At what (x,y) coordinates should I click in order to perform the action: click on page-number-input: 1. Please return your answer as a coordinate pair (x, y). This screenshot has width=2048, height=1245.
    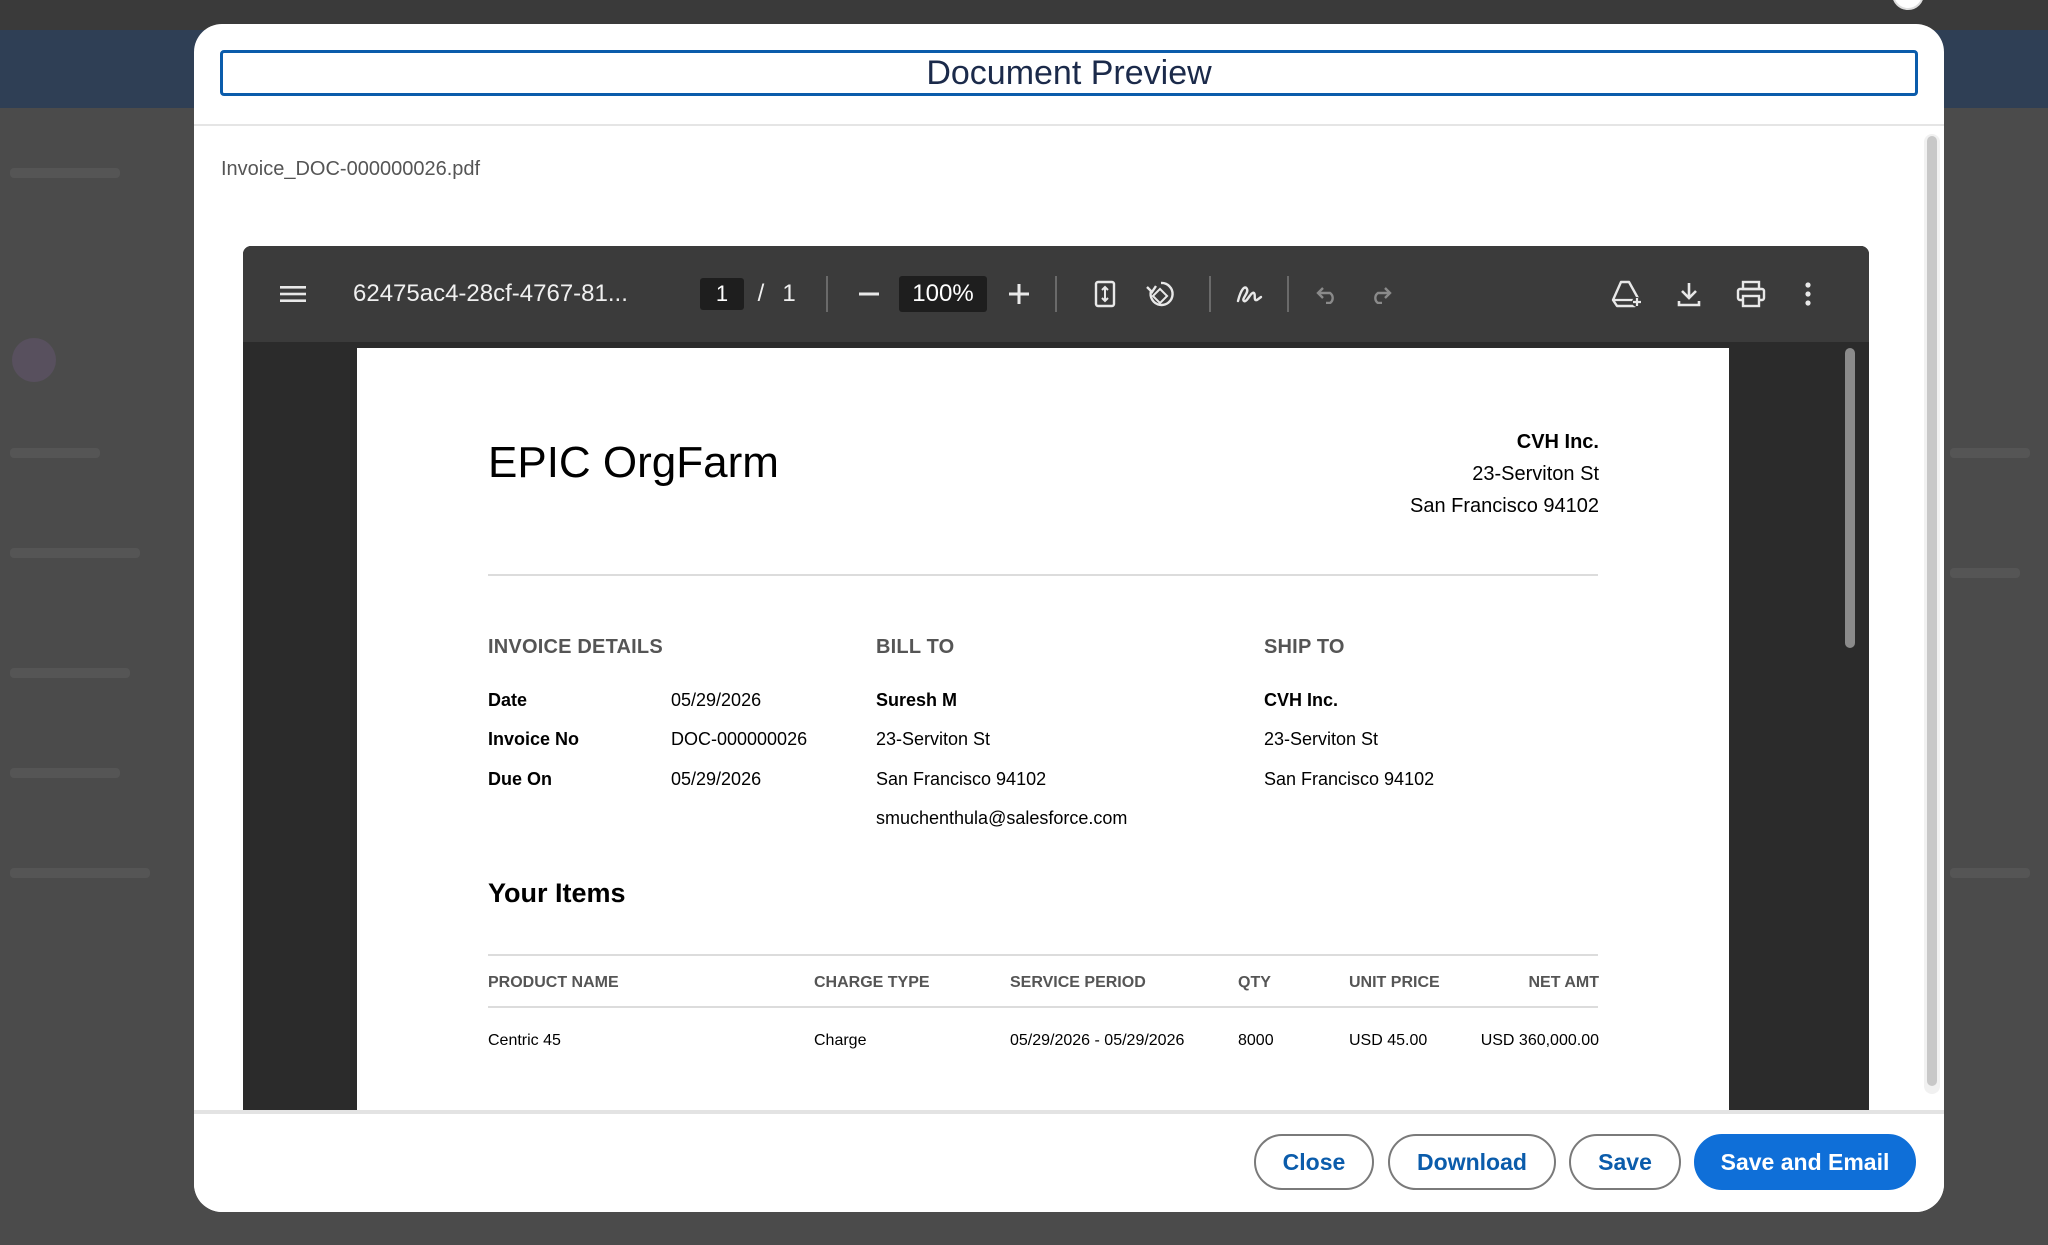
    Looking at the image, I should click on (722, 294).